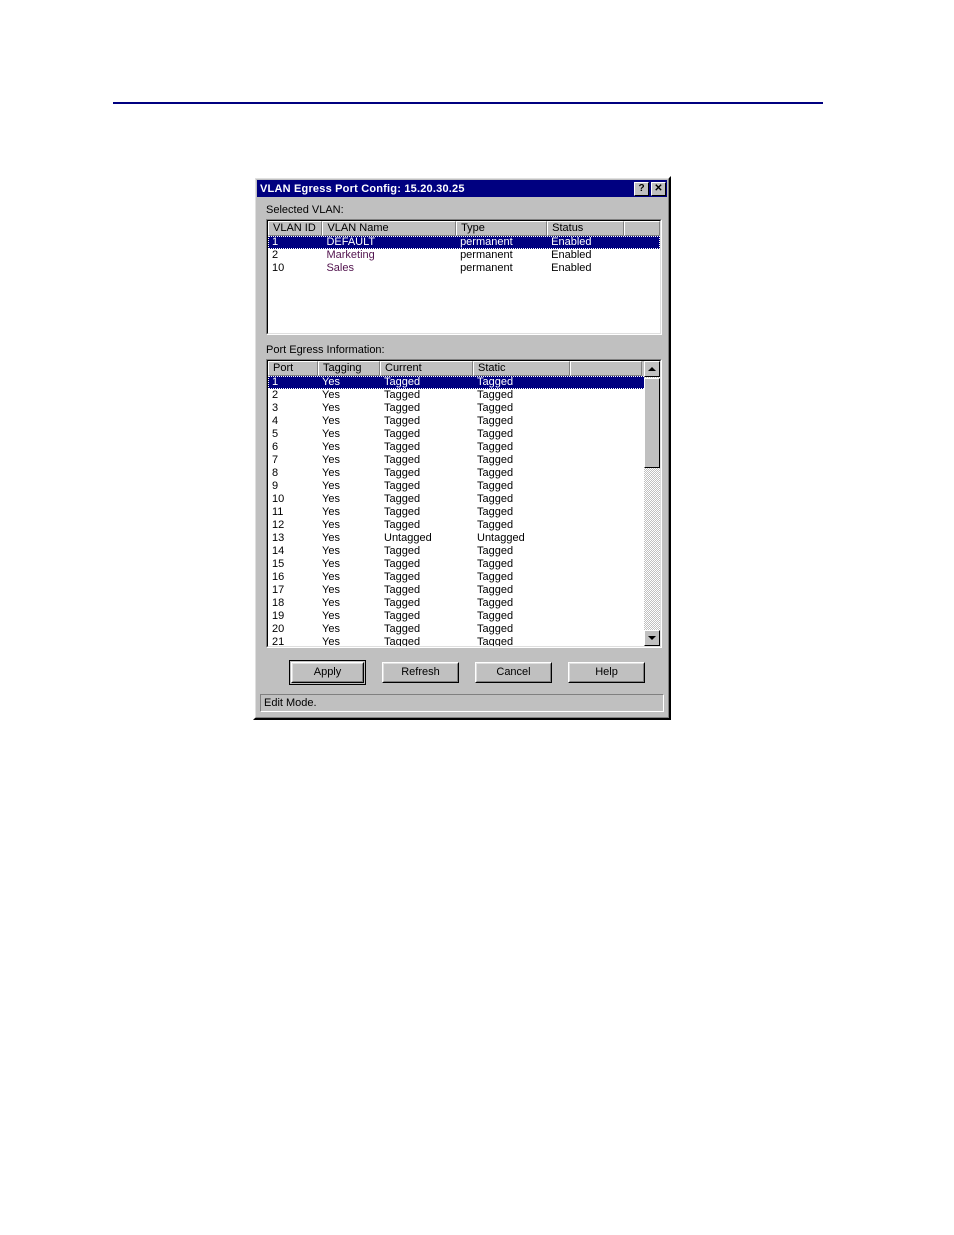  Describe the element at coordinates (464, 603) in the screenshot. I see `port-table-row: 18 Yes Tagged Tagged` at that location.